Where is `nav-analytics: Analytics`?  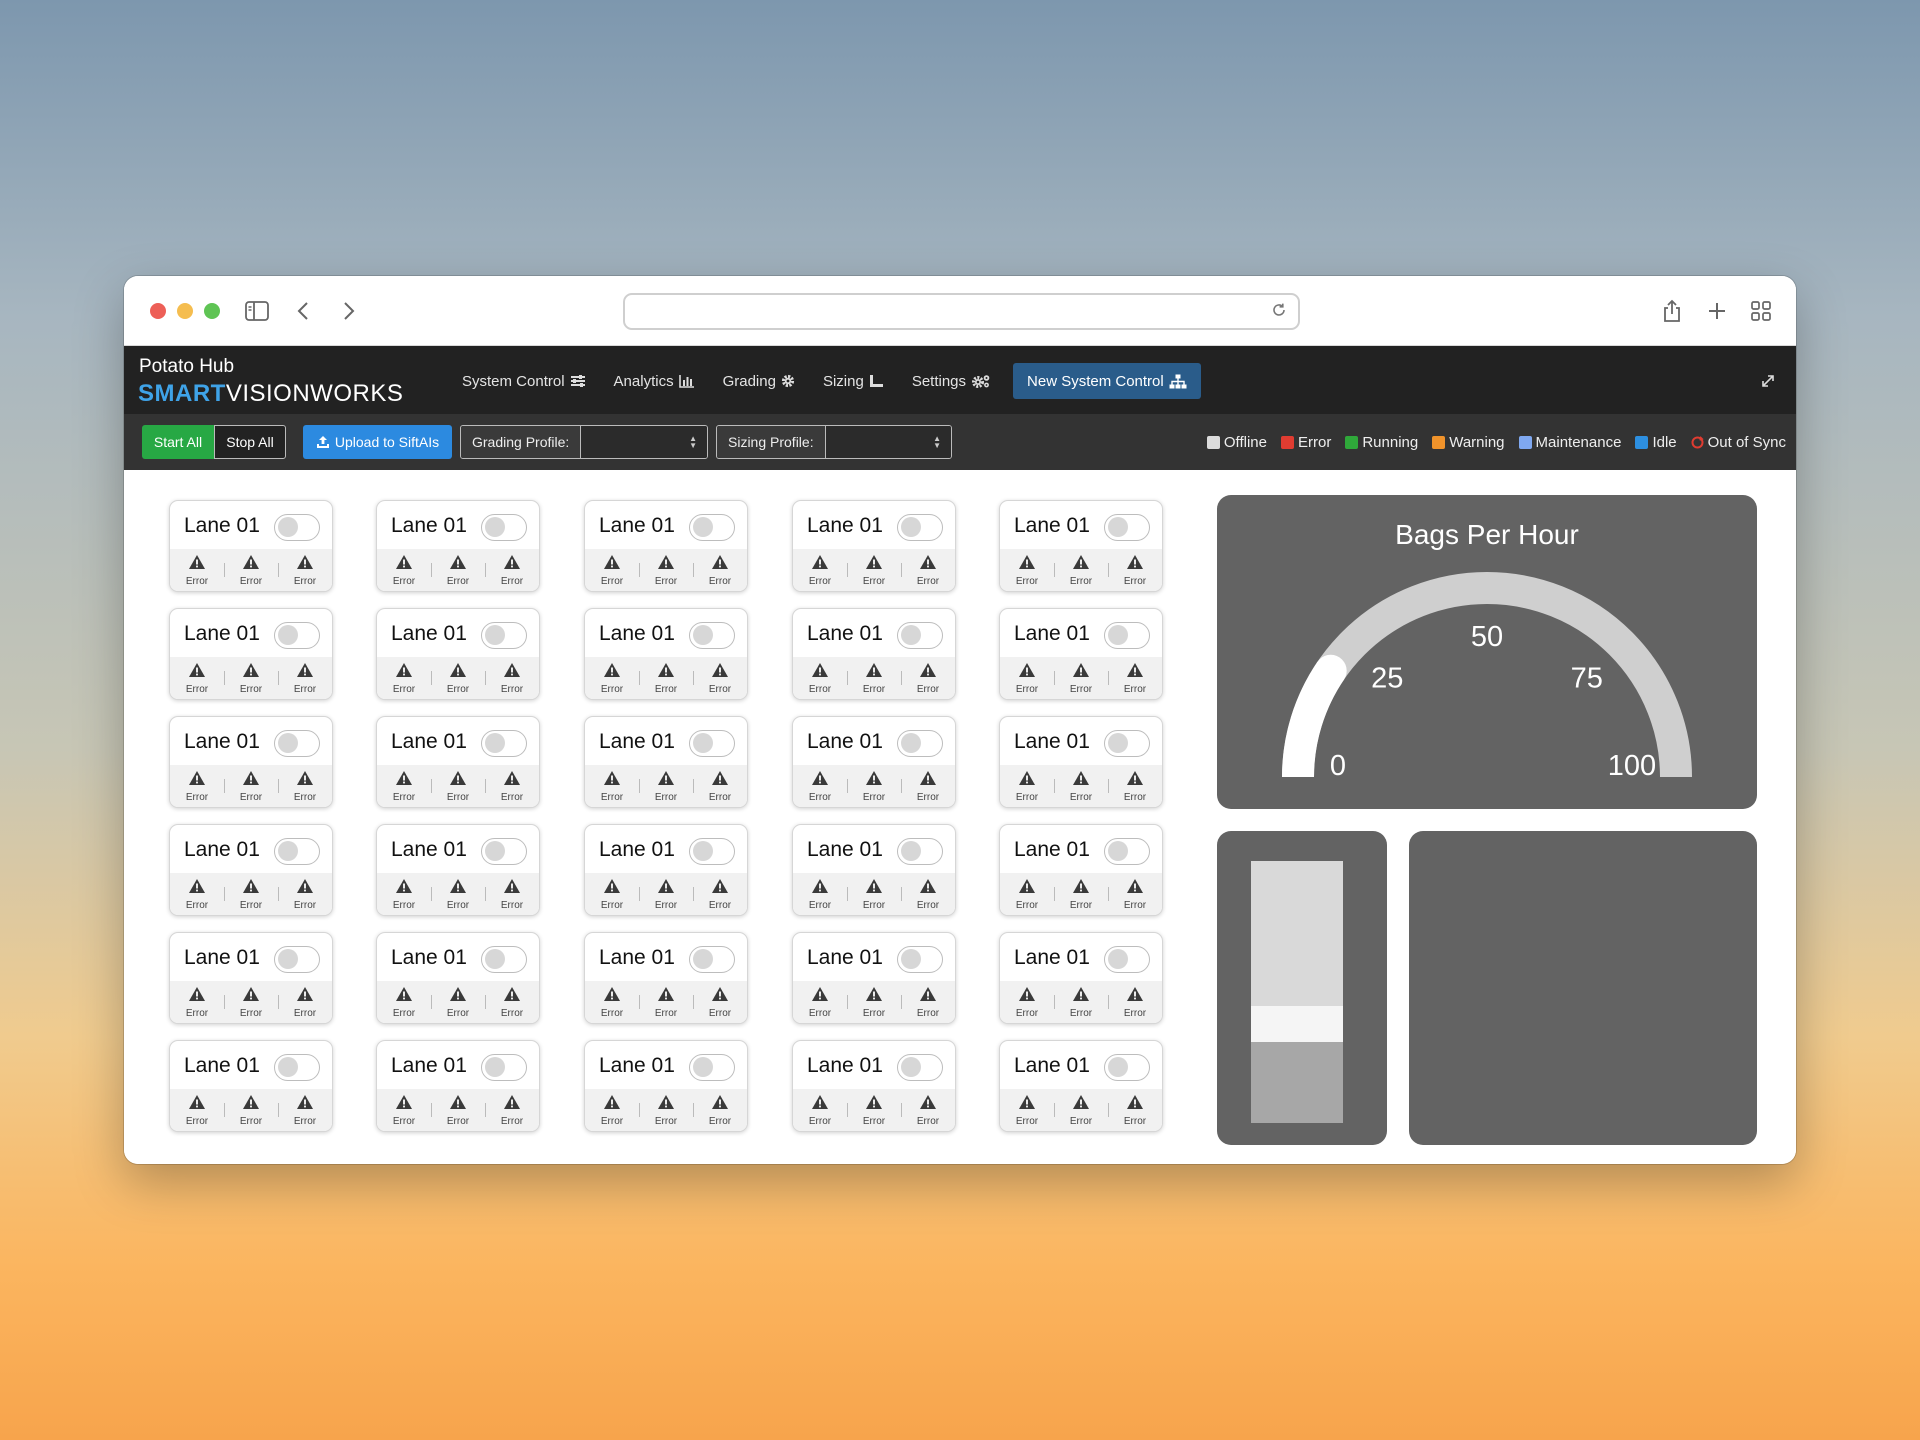
nav-analytics: Analytics is located at coordinates (654, 381).